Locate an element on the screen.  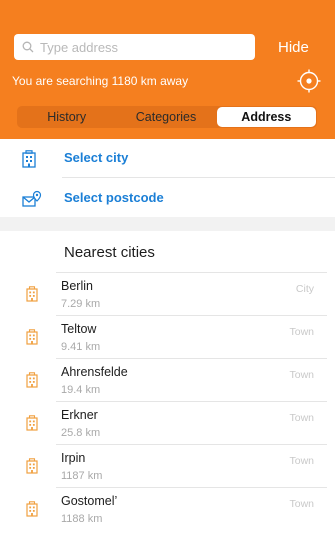
postcode-envelope-icon is located at coordinates (32, 198).